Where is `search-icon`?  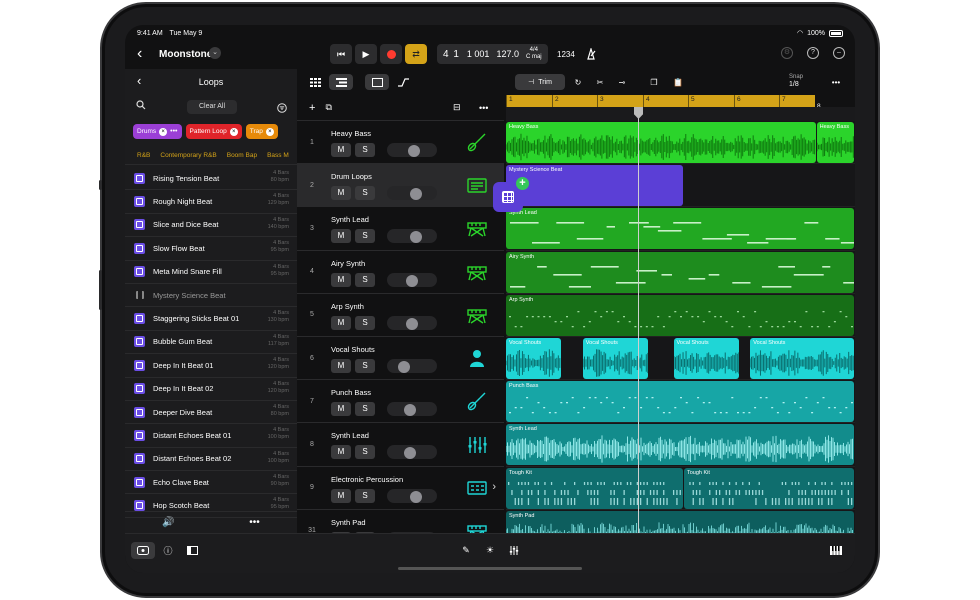 search-icon is located at coordinates (141, 106).